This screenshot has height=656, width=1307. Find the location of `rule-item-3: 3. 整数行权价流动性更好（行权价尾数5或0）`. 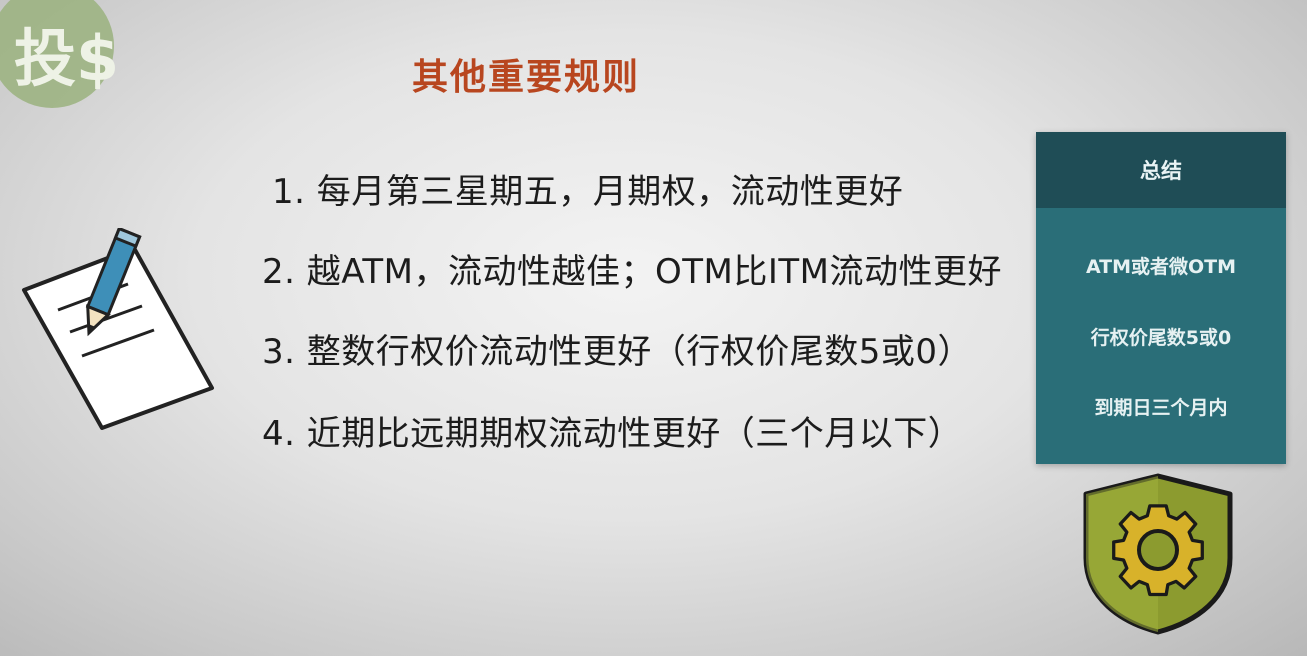

rule-item-3: 3. 整数行权价流动性更好（行权价尾数5或0） is located at coordinates (617, 352).